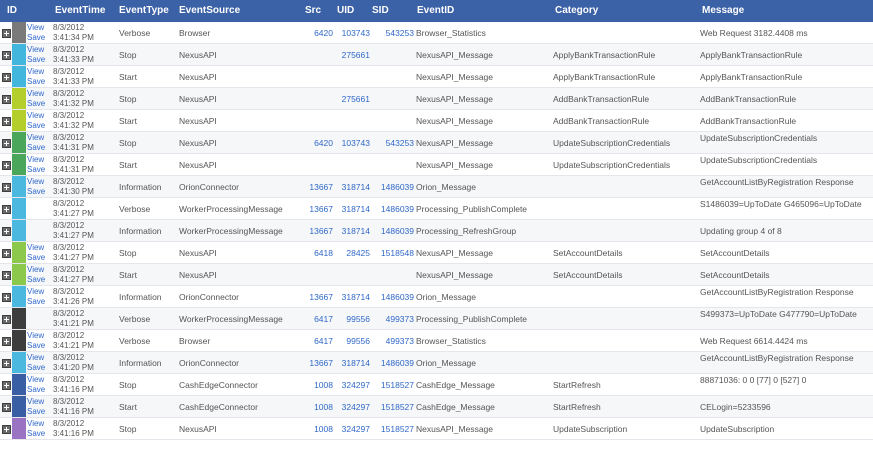 This screenshot has width=873, height=474. What do you see at coordinates (345, 11) in the screenshot?
I see `column-header-uid: UID` at bounding box center [345, 11].